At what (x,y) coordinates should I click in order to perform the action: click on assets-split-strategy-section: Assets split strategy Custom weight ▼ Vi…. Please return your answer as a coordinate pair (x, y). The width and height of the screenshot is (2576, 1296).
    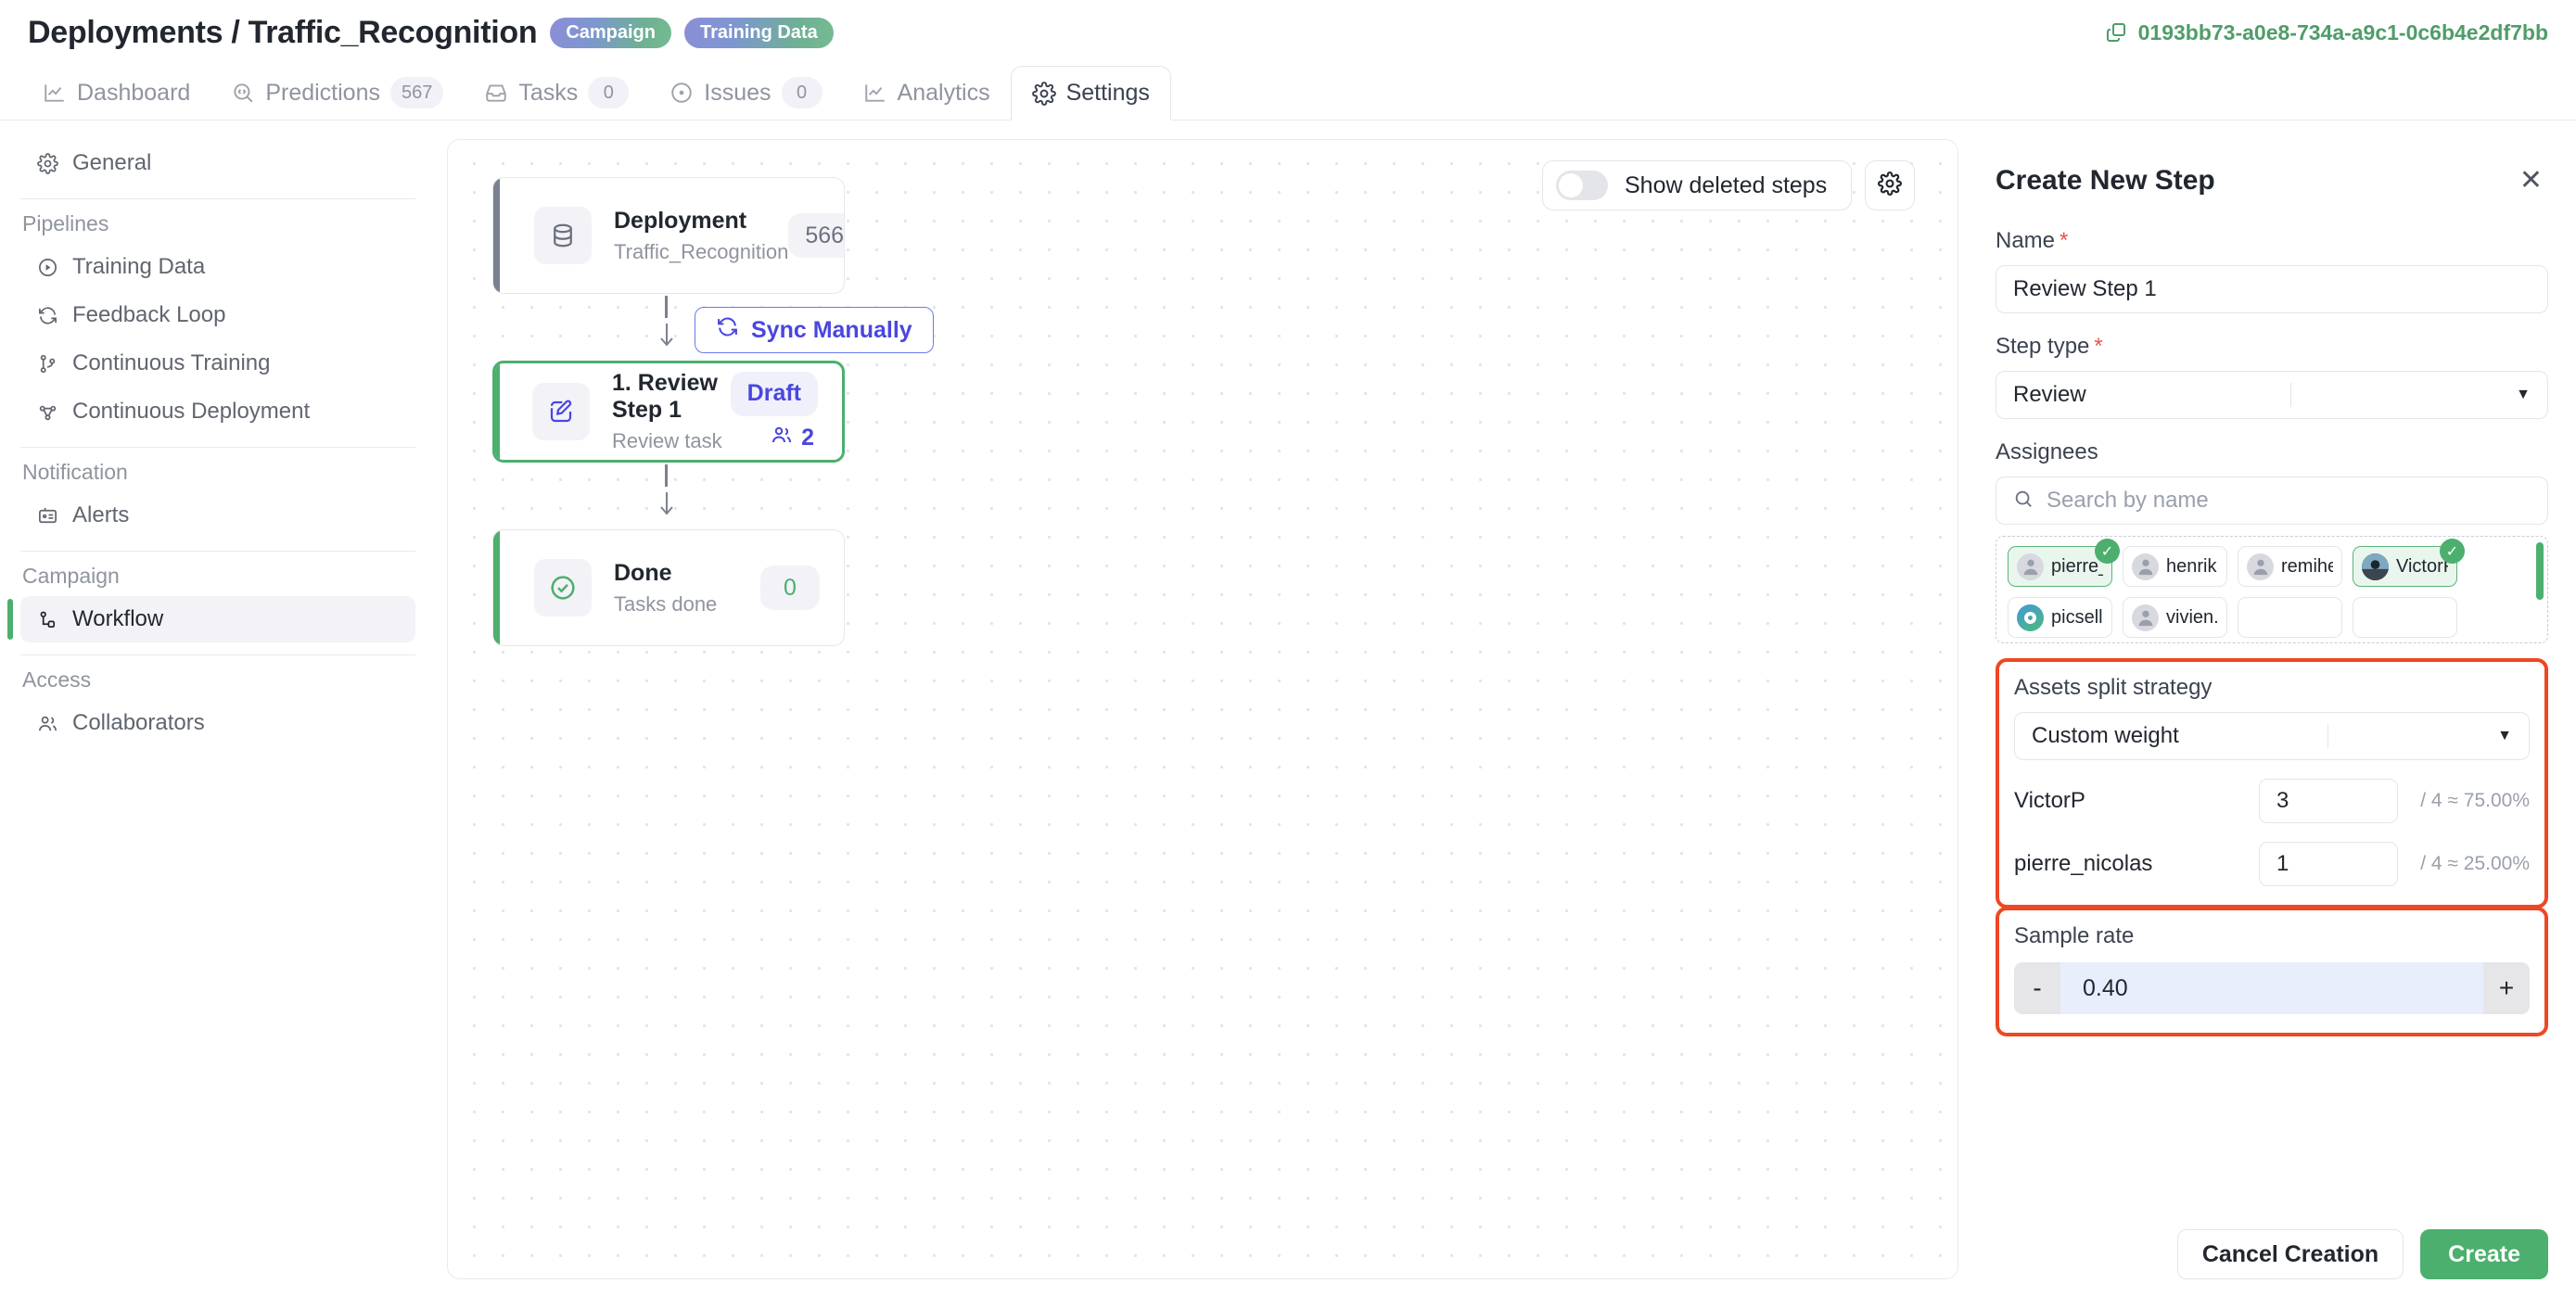
    Looking at the image, I should click on (2272, 783).